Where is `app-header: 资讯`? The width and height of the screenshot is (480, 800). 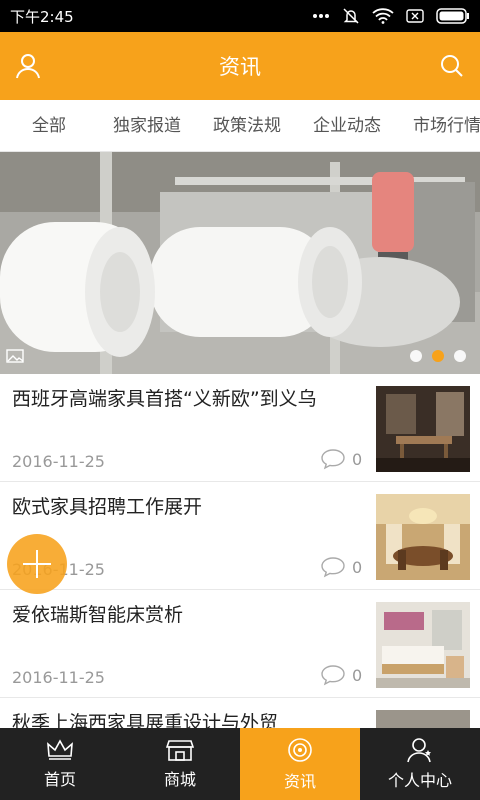 app-header: 资讯 is located at coordinates (240, 66).